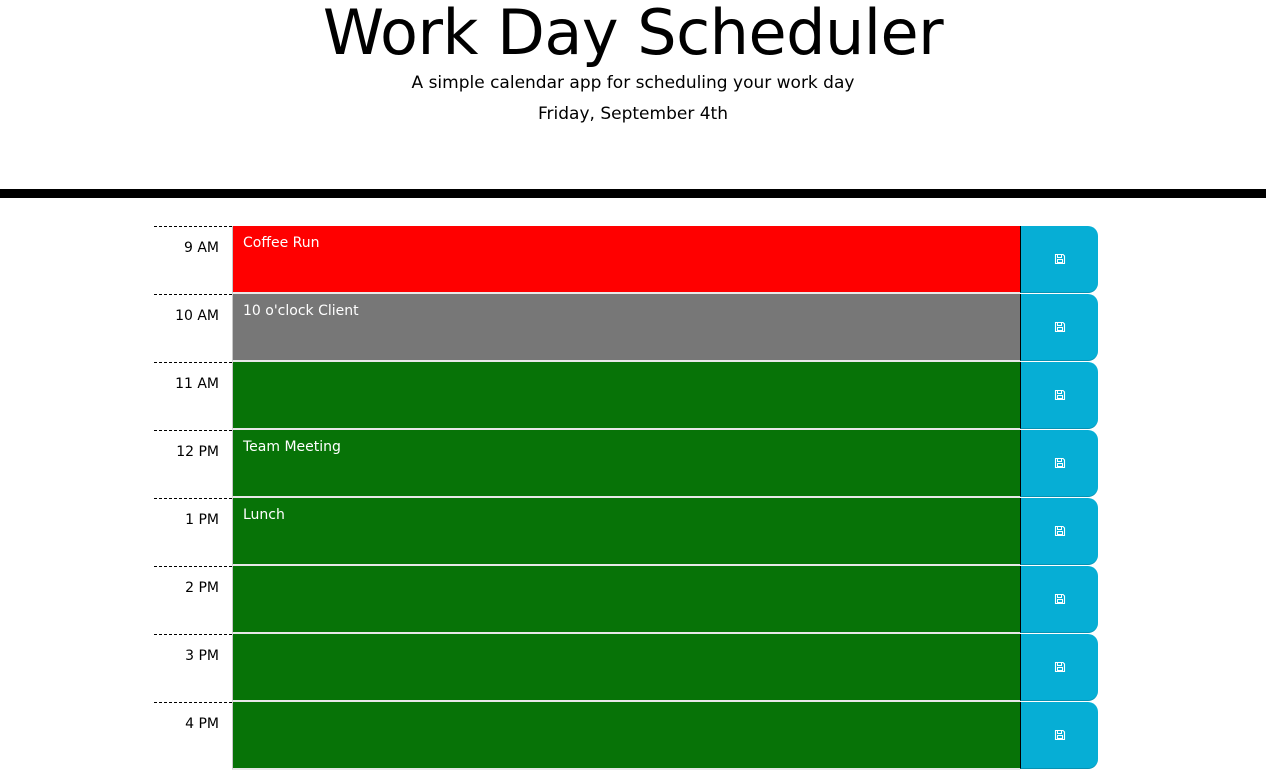 The height and width of the screenshot is (770, 1266). I want to click on event-description: 10 o'clock Client, so click(626, 328).